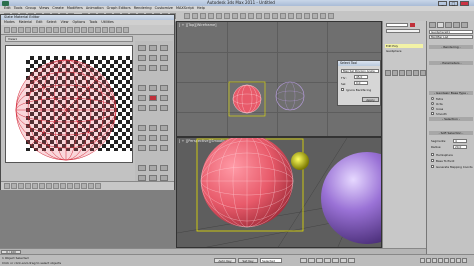  I want to click on display-tab-icon, so click(464, 25).